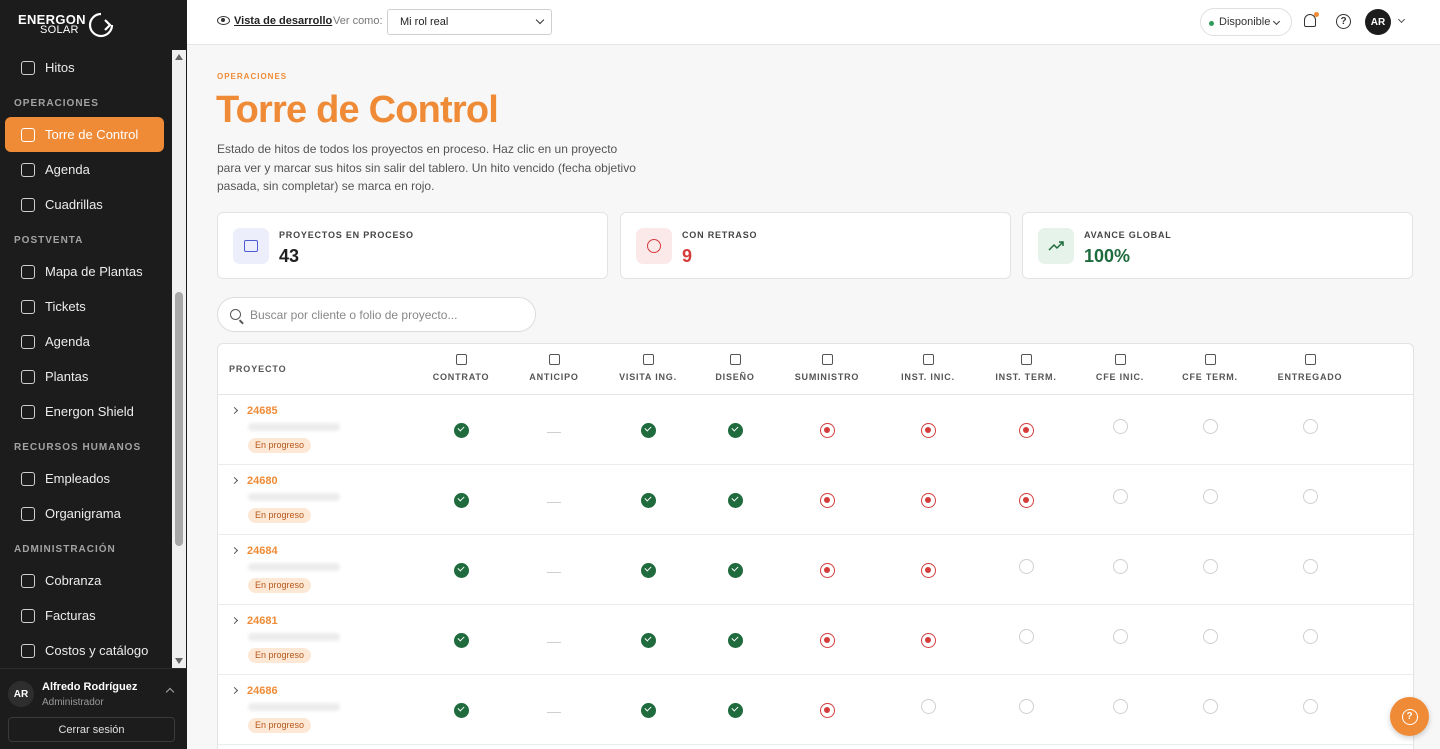 The width and height of the screenshot is (1440, 749). What do you see at coordinates (179, 57) in the screenshot?
I see `scroll-up-icon` at bounding box center [179, 57].